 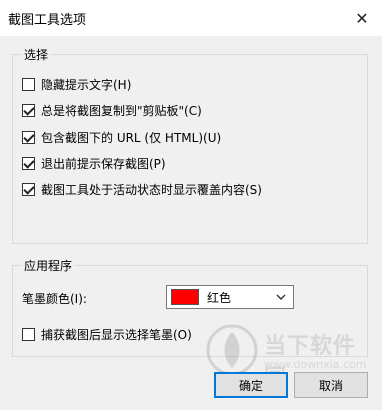 What do you see at coordinates (185, 297) in the screenshot?
I see `color-swatch` at bounding box center [185, 297].